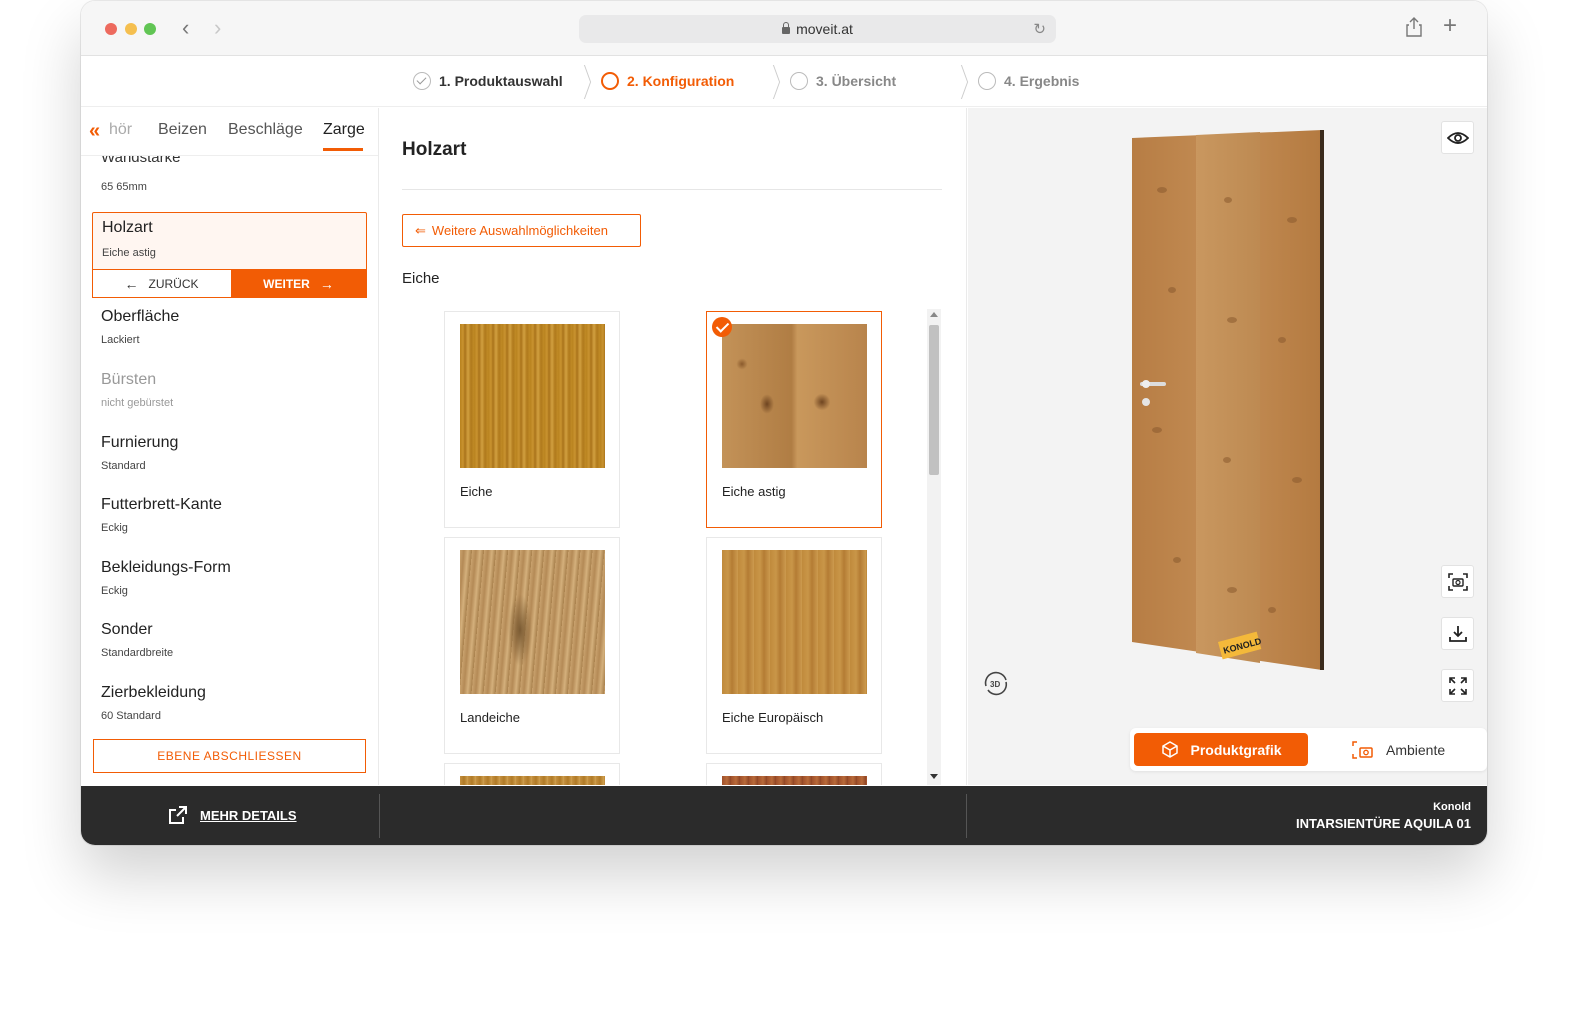  What do you see at coordinates (856, 81) in the screenshot?
I see `step-label: 3. Übersicht` at bounding box center [856, 81].